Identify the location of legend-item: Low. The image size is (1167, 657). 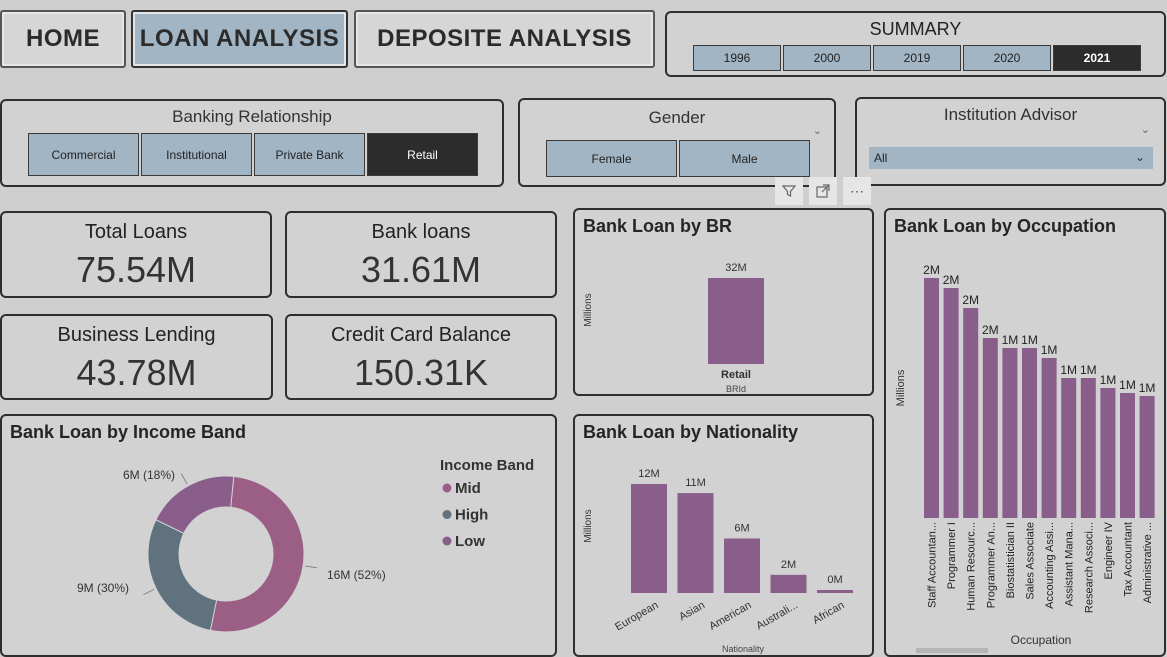
(470, 541).